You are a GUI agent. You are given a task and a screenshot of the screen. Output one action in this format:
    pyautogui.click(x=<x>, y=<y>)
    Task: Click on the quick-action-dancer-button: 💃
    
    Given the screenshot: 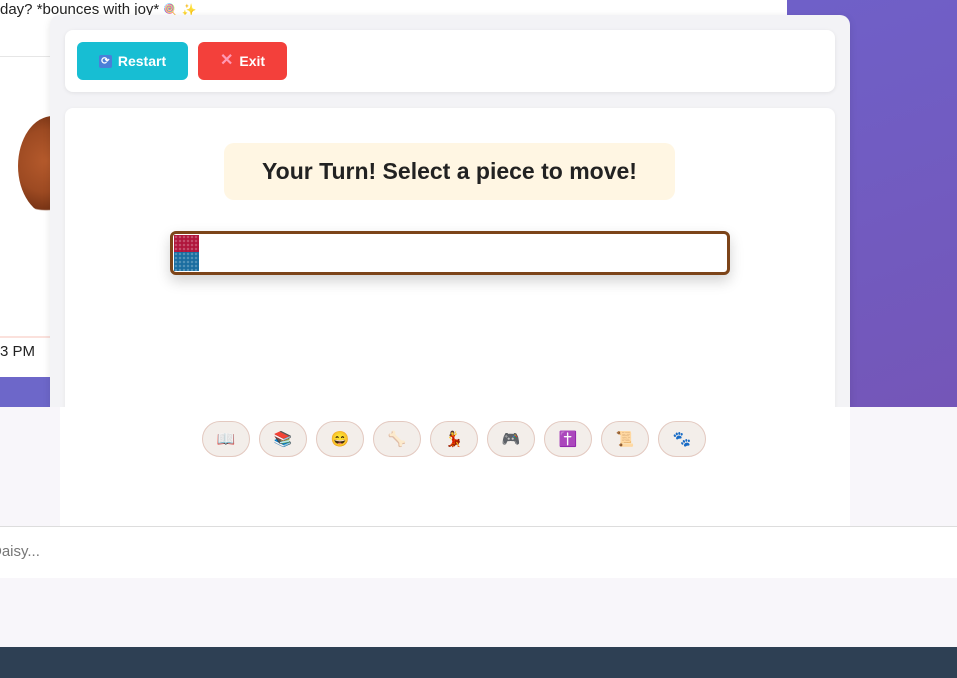 What is the action you would take?
    pyautogui.click(x=454, y=439)
    